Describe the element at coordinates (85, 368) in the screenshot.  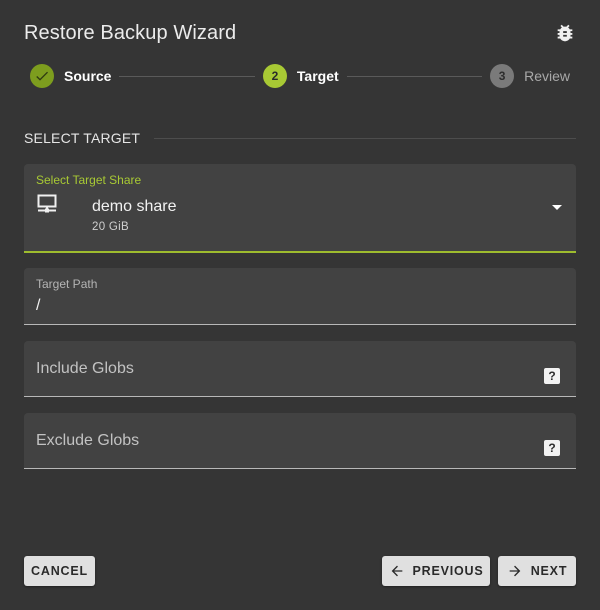
I see `include-globs-label: Include Globs` at that location.